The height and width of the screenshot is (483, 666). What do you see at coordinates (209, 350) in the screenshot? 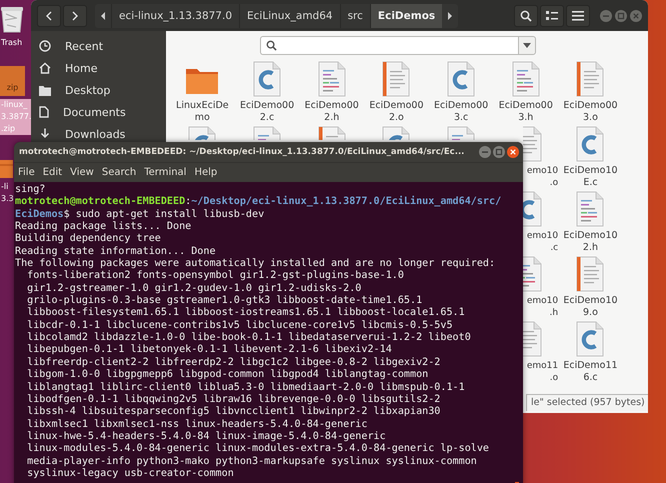
I see `terminal-line: libepubgen-0.1-1 libetonyek-0.1-1 libevent-2.1-6 libexiv2-14` at bounding box center [209, 350].